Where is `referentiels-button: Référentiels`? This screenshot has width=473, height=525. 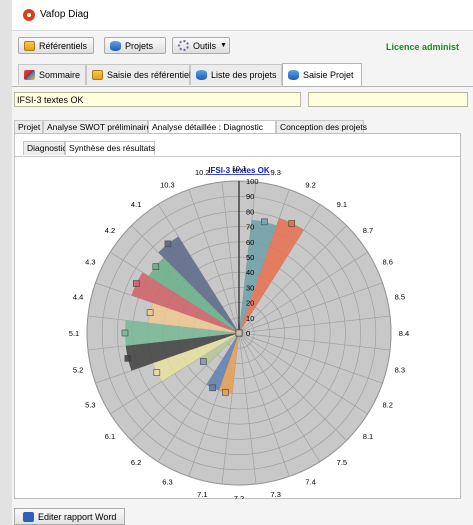
referentiels-button: Référentiels is located at coordinates (56, 45).